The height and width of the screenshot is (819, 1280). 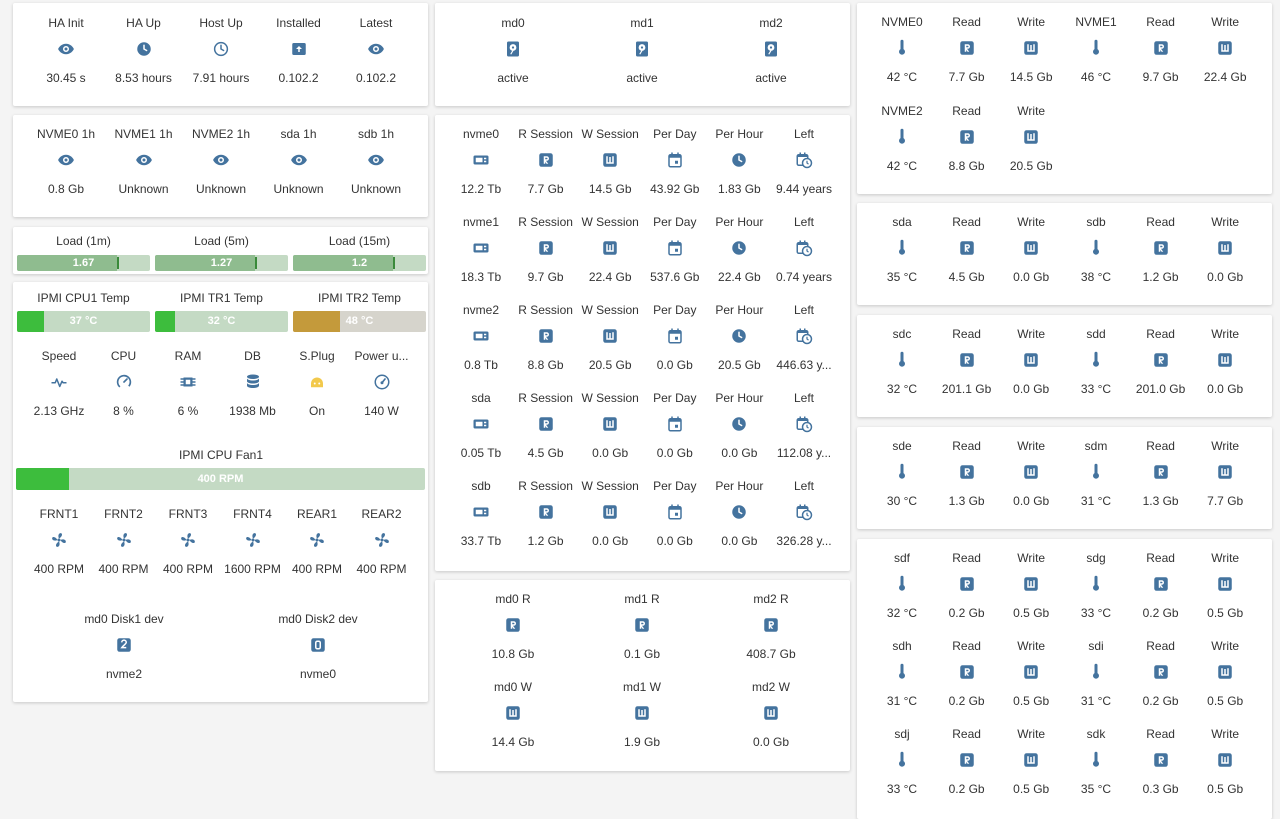 What do you see at coordinates (359, 321) in the screenshot?
I see `temp-bar-2: 48 °C` at bounding box center [359, 321].